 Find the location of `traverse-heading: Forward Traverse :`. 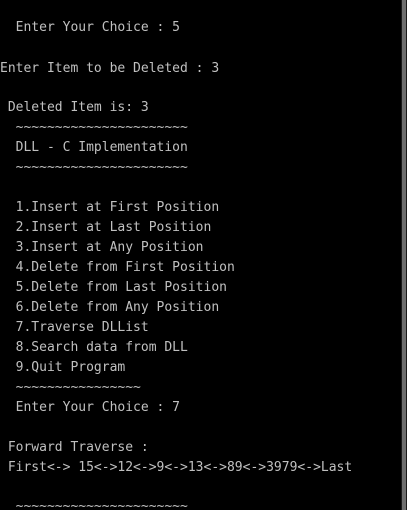

traverse-heading: Forward Traverse : is located at coordinates (74, 447).